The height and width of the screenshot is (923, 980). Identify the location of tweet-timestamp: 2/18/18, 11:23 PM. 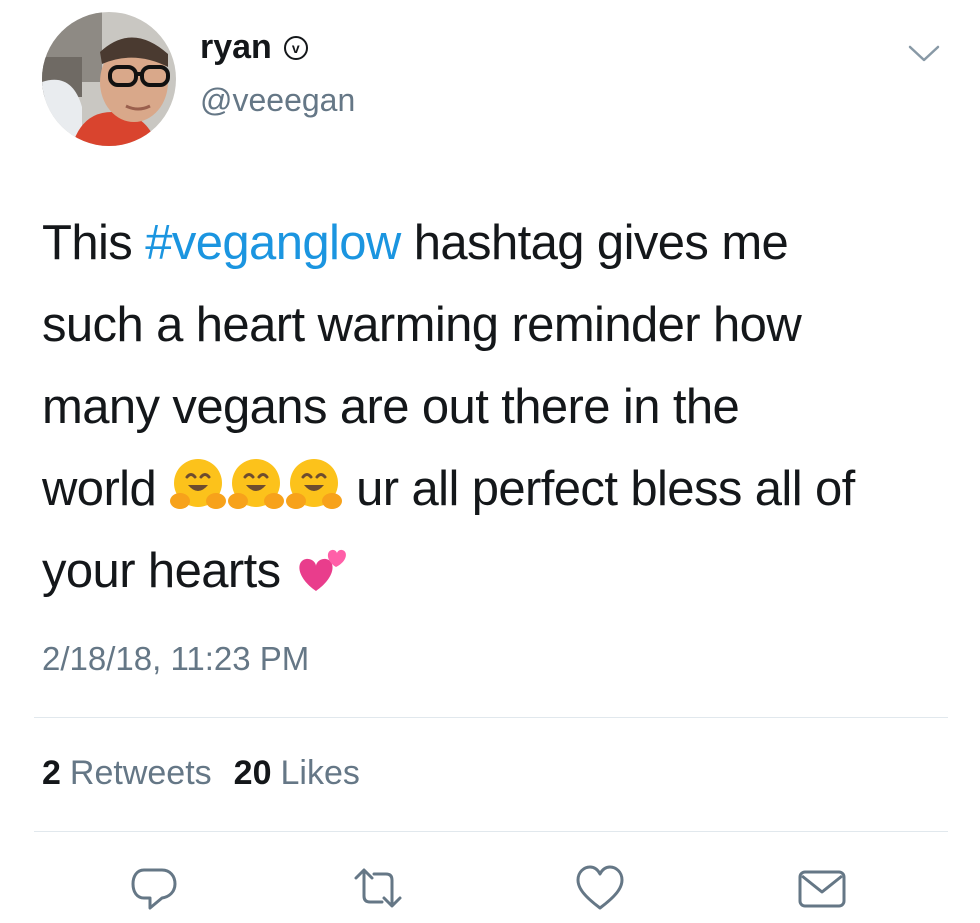
(175, 659).